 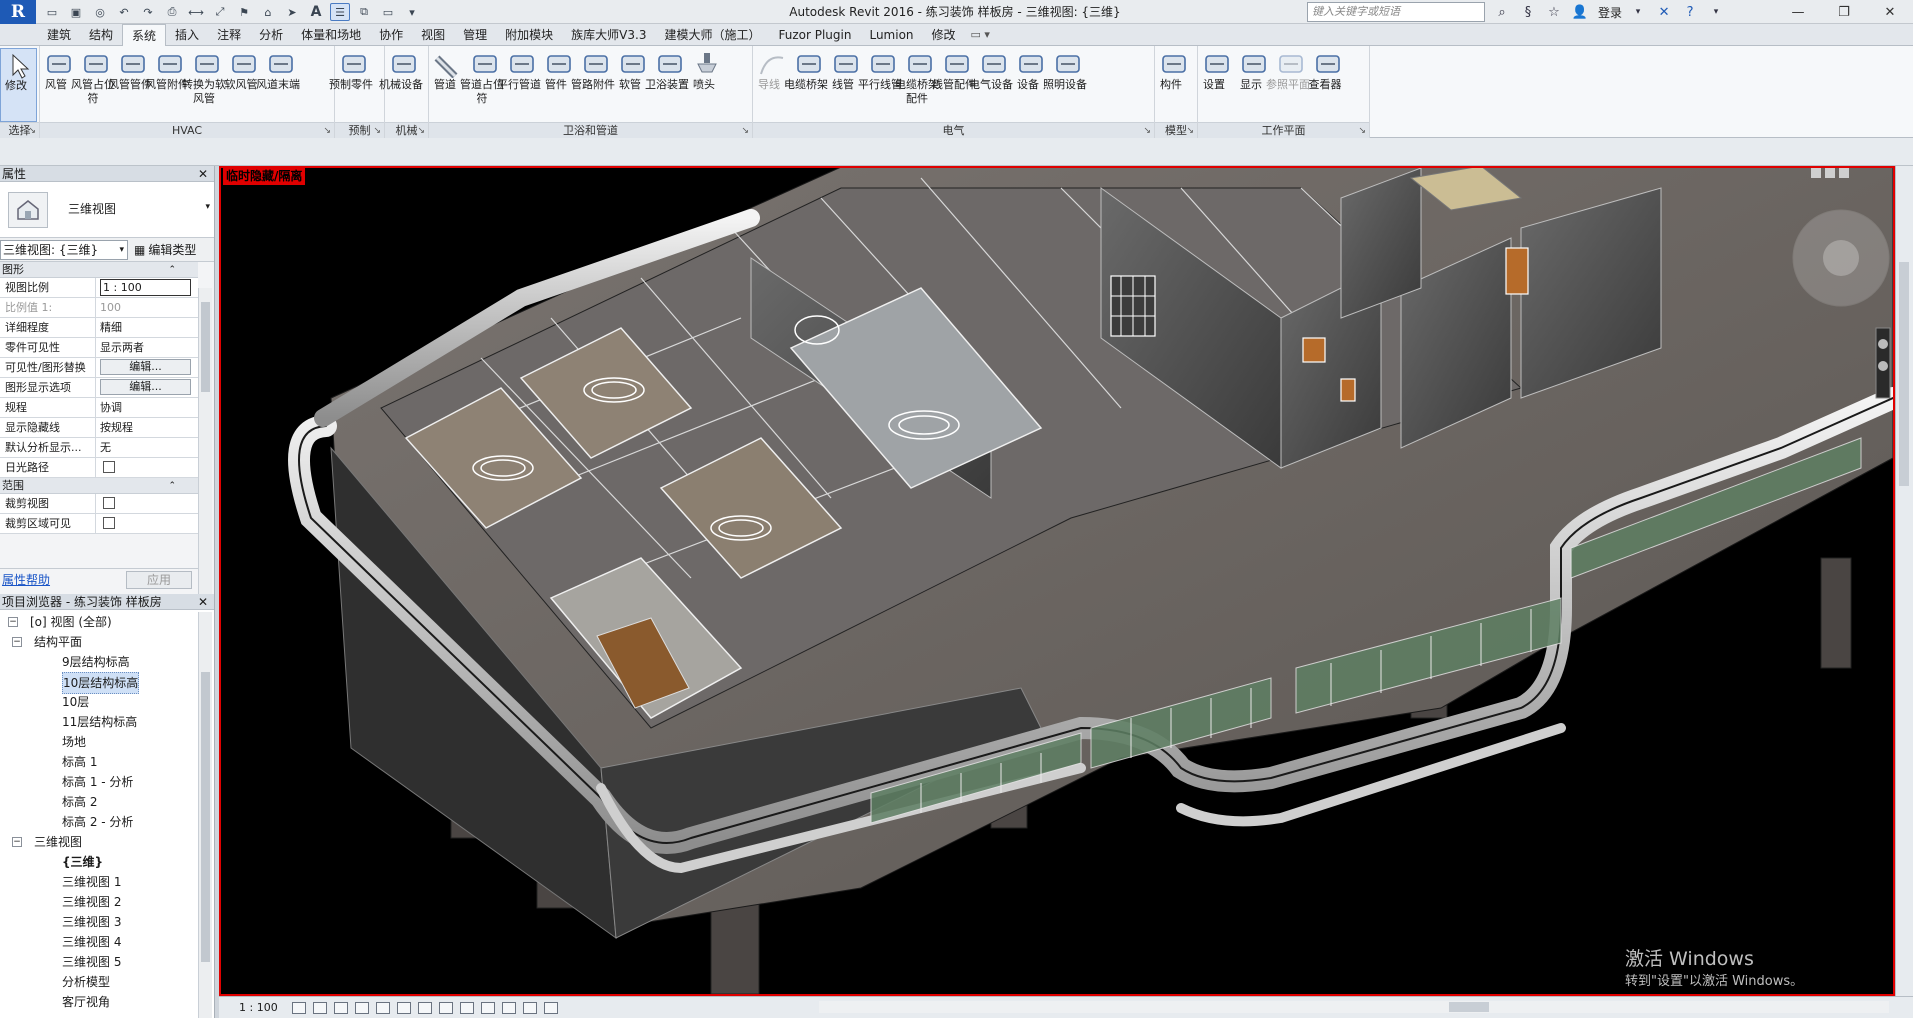 I want to click on search-binoculars-icon: ⌕, so click(x=1502, y=12).